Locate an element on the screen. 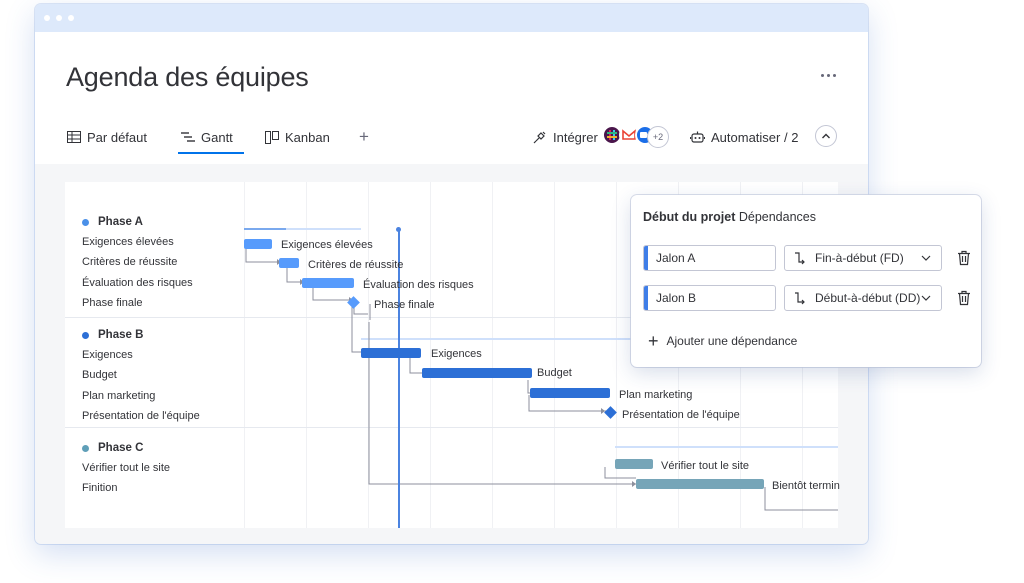  bar-label: Plan marketing is located at coordinates (656, 395).